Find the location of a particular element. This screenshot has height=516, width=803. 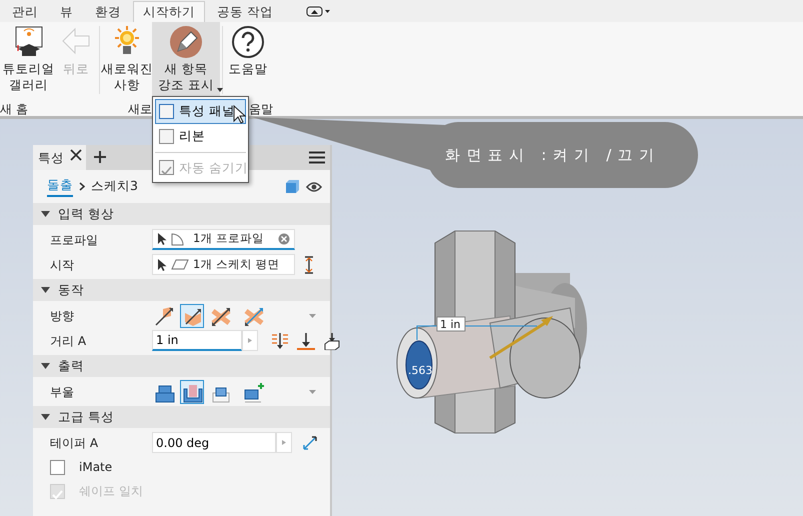

section-header: 고급 특성 is located at coordinates (181, 417).